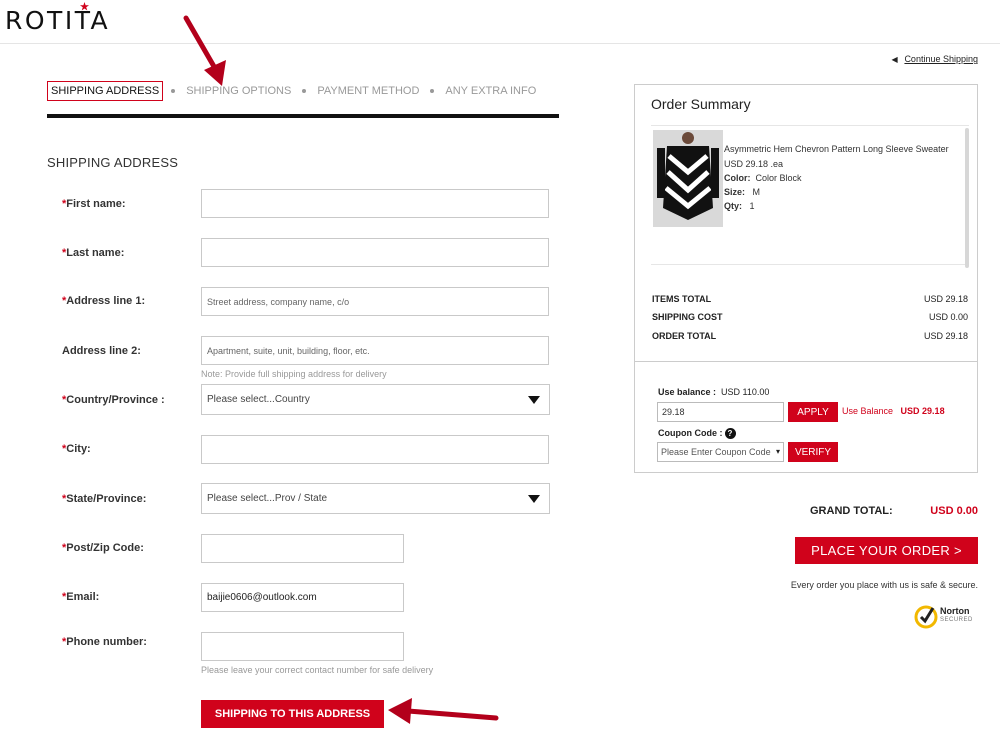  What do you see at coordinates (941, 59) in the screenshot?
I see `continue-shipping-label: Continue Shipping` at bounding box center [941, 59].